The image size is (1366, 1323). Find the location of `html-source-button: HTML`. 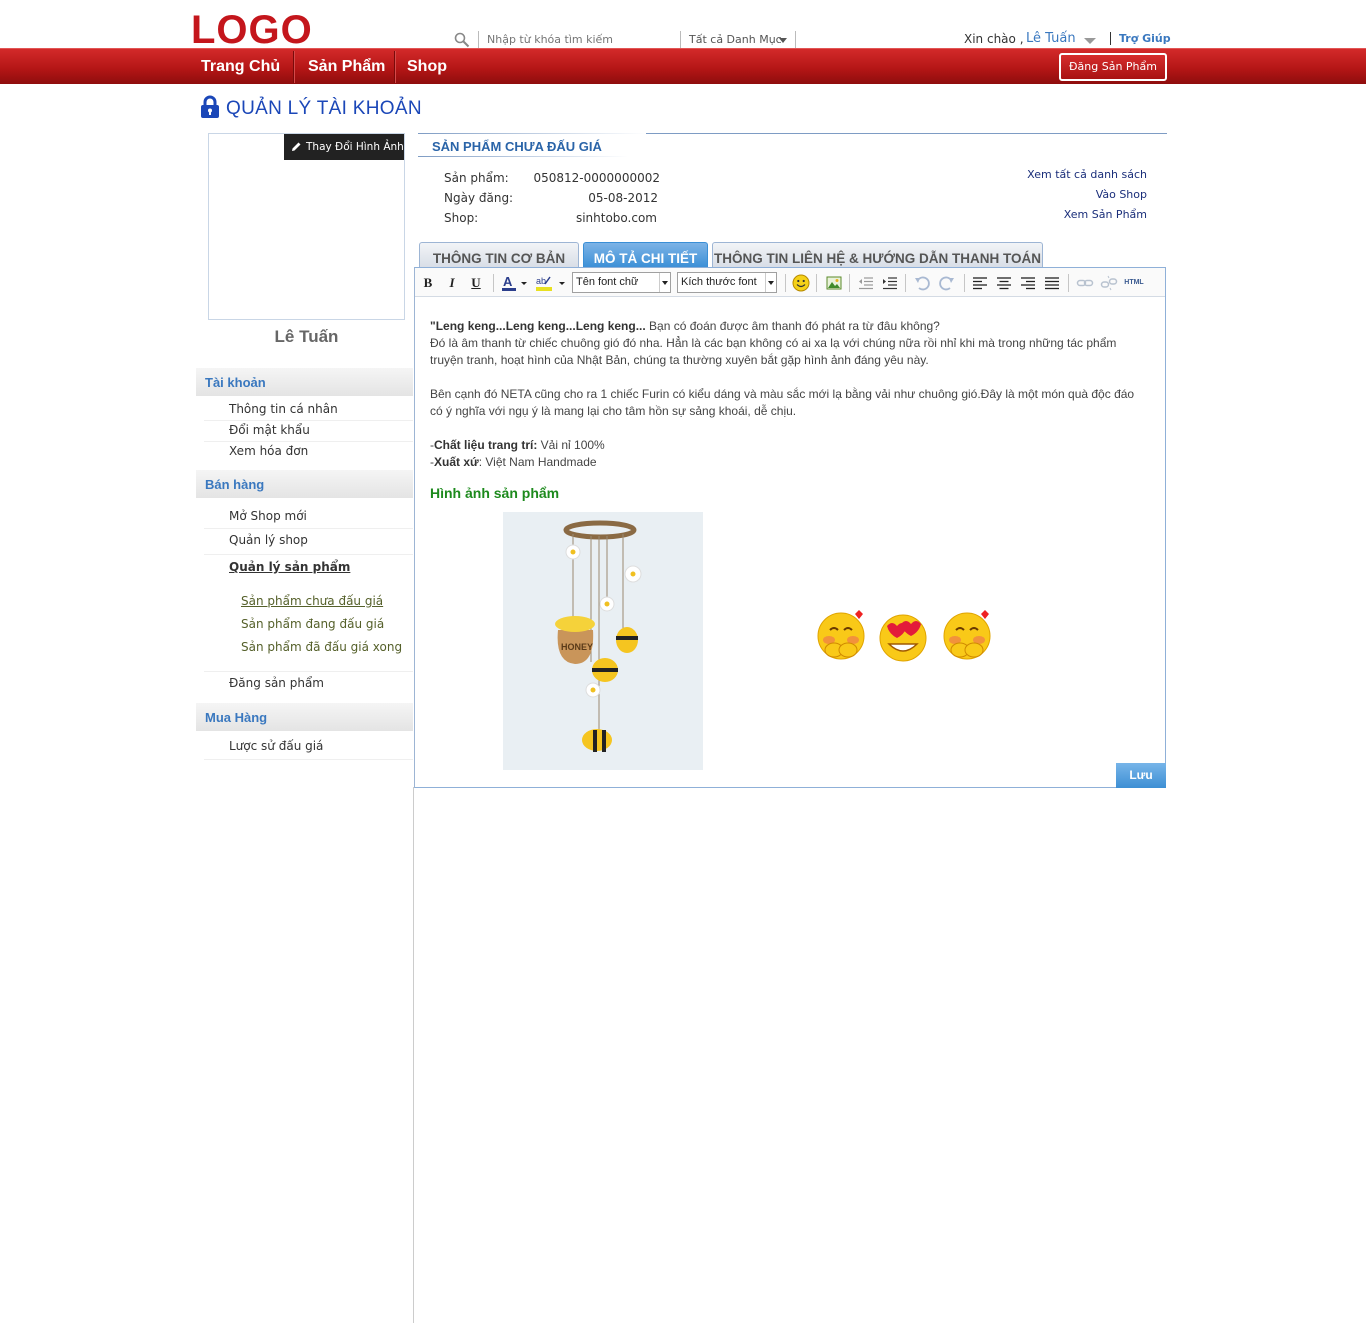

html-source-button: HTML is located at coordinates (1134, 283).